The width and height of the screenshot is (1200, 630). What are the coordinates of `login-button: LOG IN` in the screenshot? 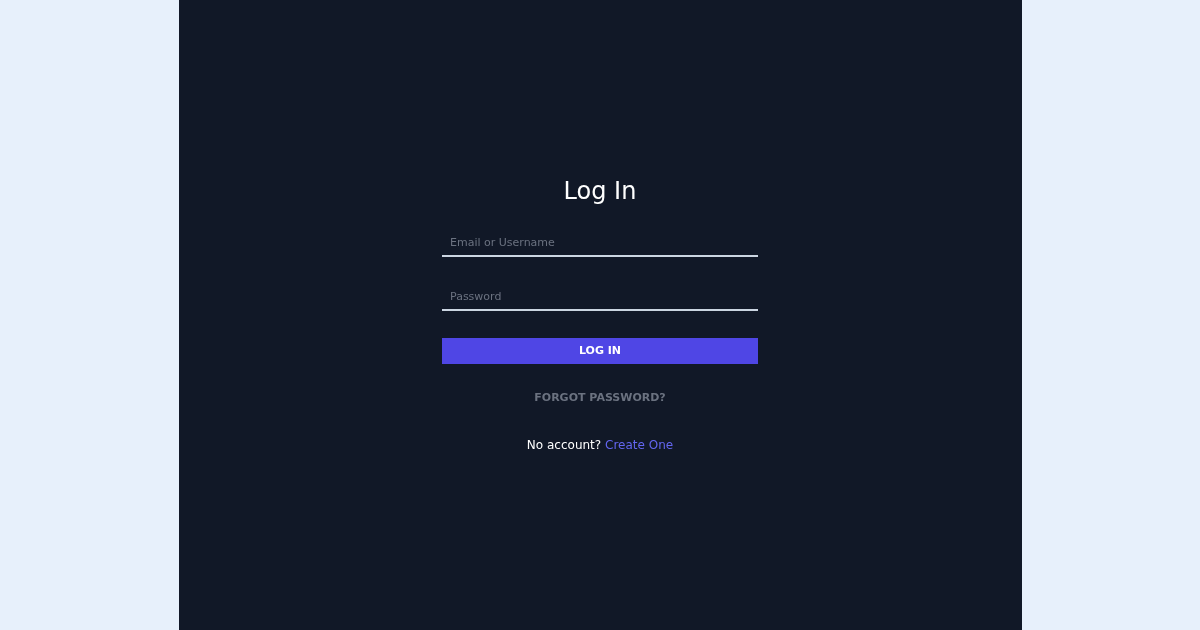 It's located at (600, 351).